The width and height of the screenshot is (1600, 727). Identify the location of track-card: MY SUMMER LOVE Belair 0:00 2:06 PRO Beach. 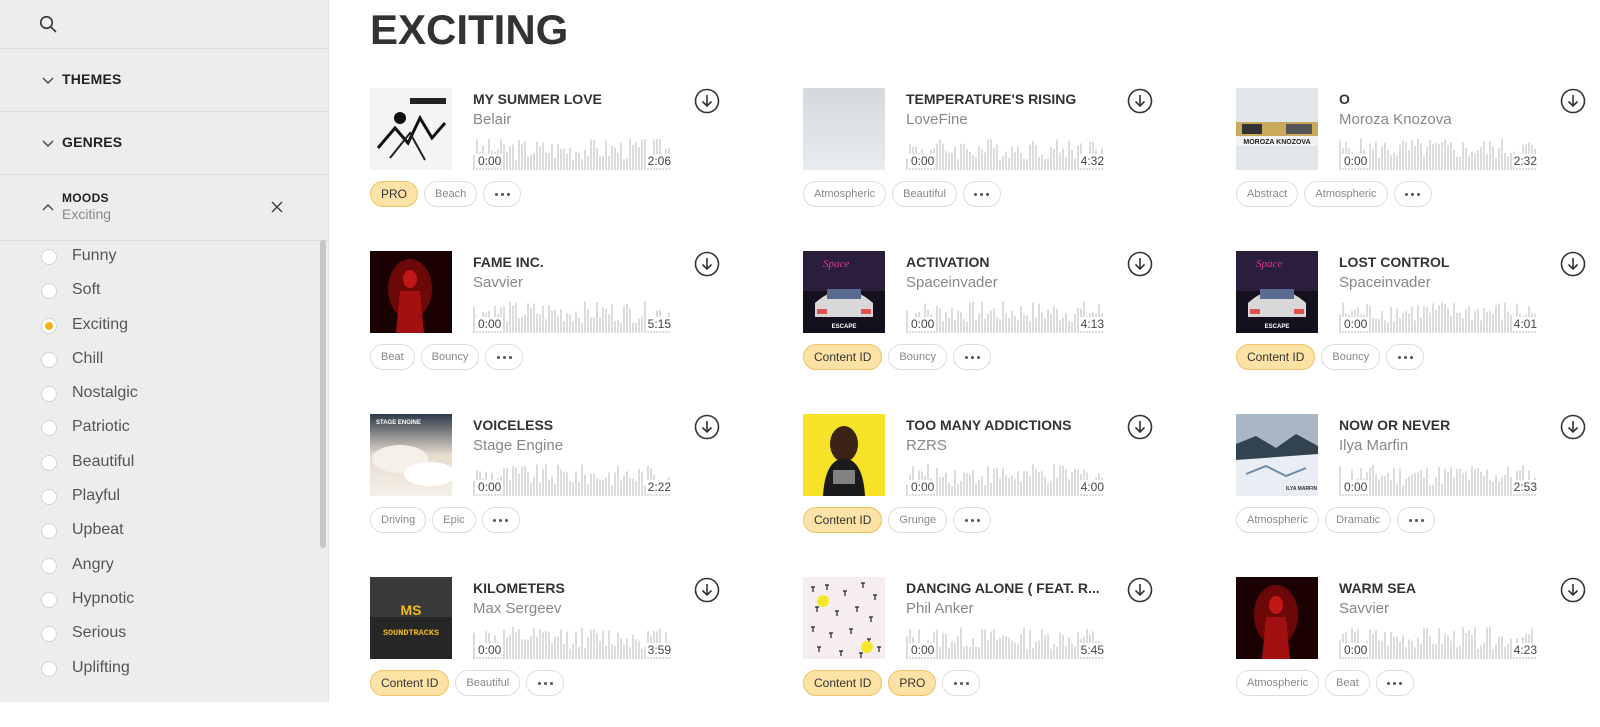
(560, 163).